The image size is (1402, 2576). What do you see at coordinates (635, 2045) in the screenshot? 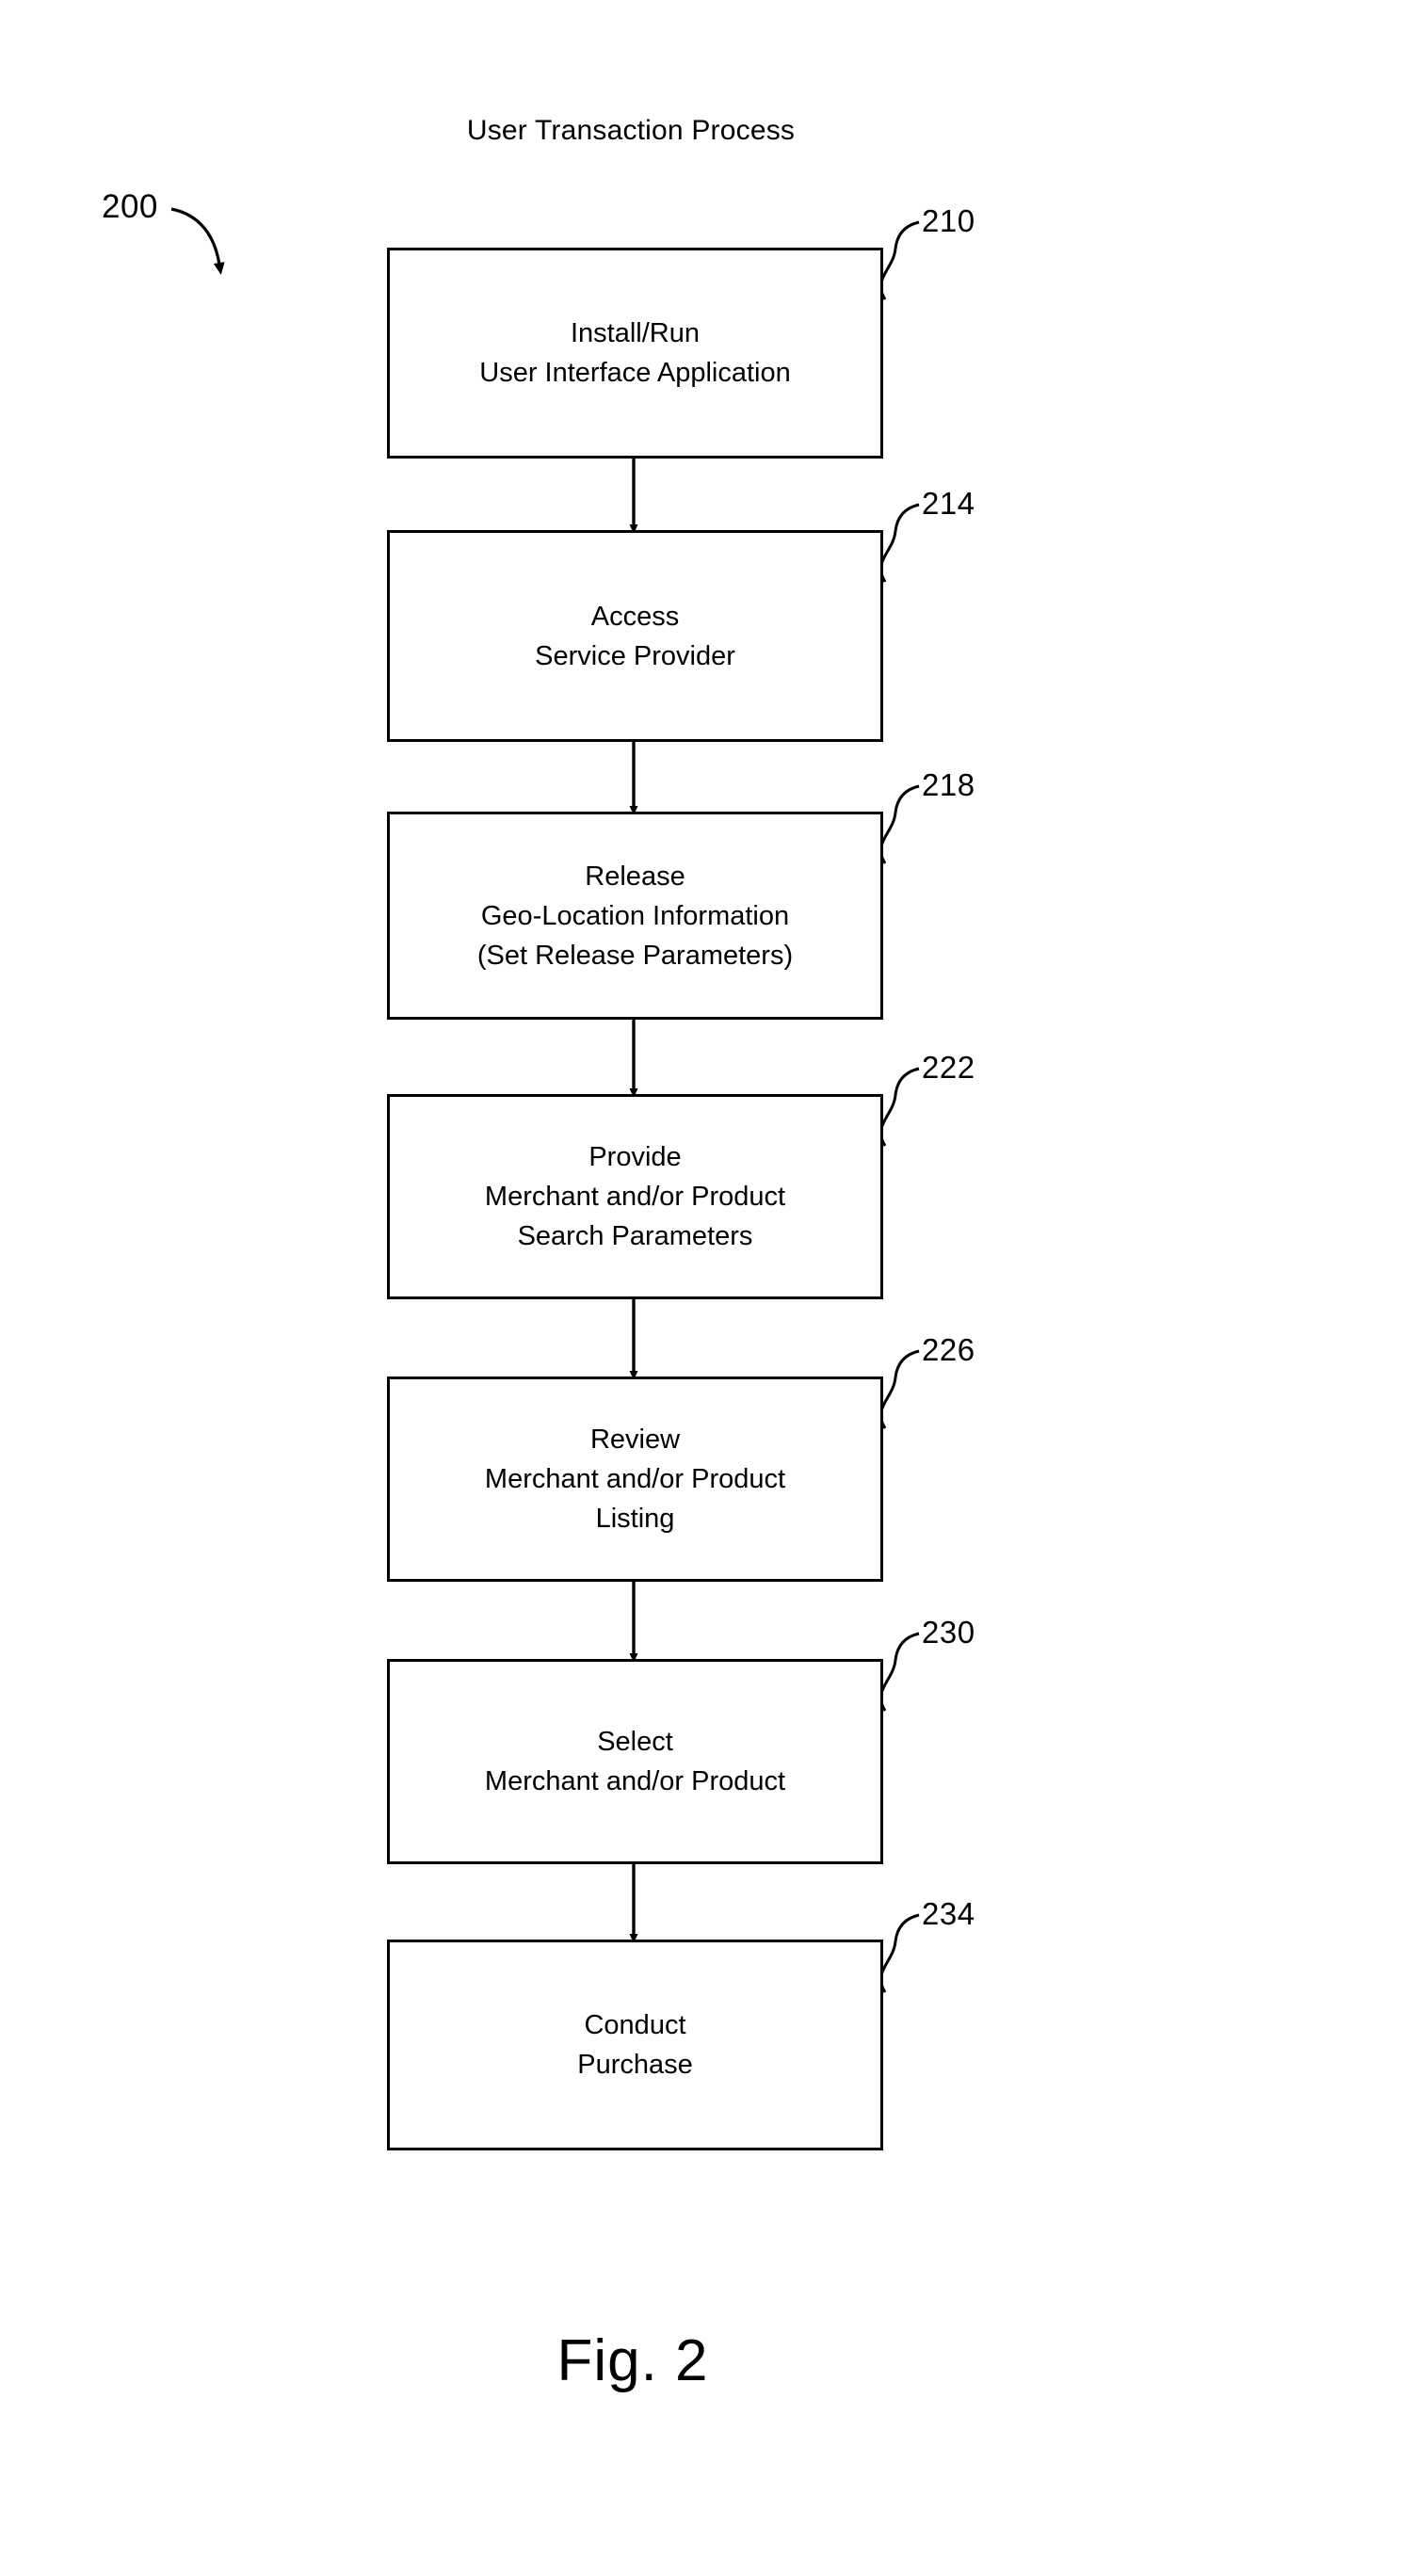
I see `flow-step-conduct-purchase: Conduct Purchase` at bounding box center [635, 2045].